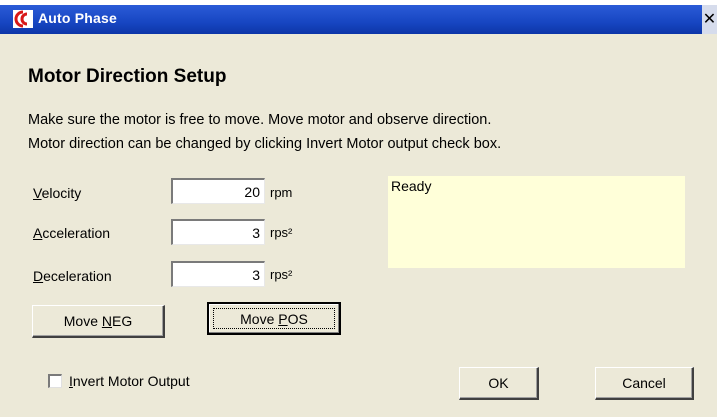 The image size is (717, 417). What do you see at coordinates (61, 193) in the screenshot?
I see `velocity-label-text: elocity` at bounding box center [61, 193].